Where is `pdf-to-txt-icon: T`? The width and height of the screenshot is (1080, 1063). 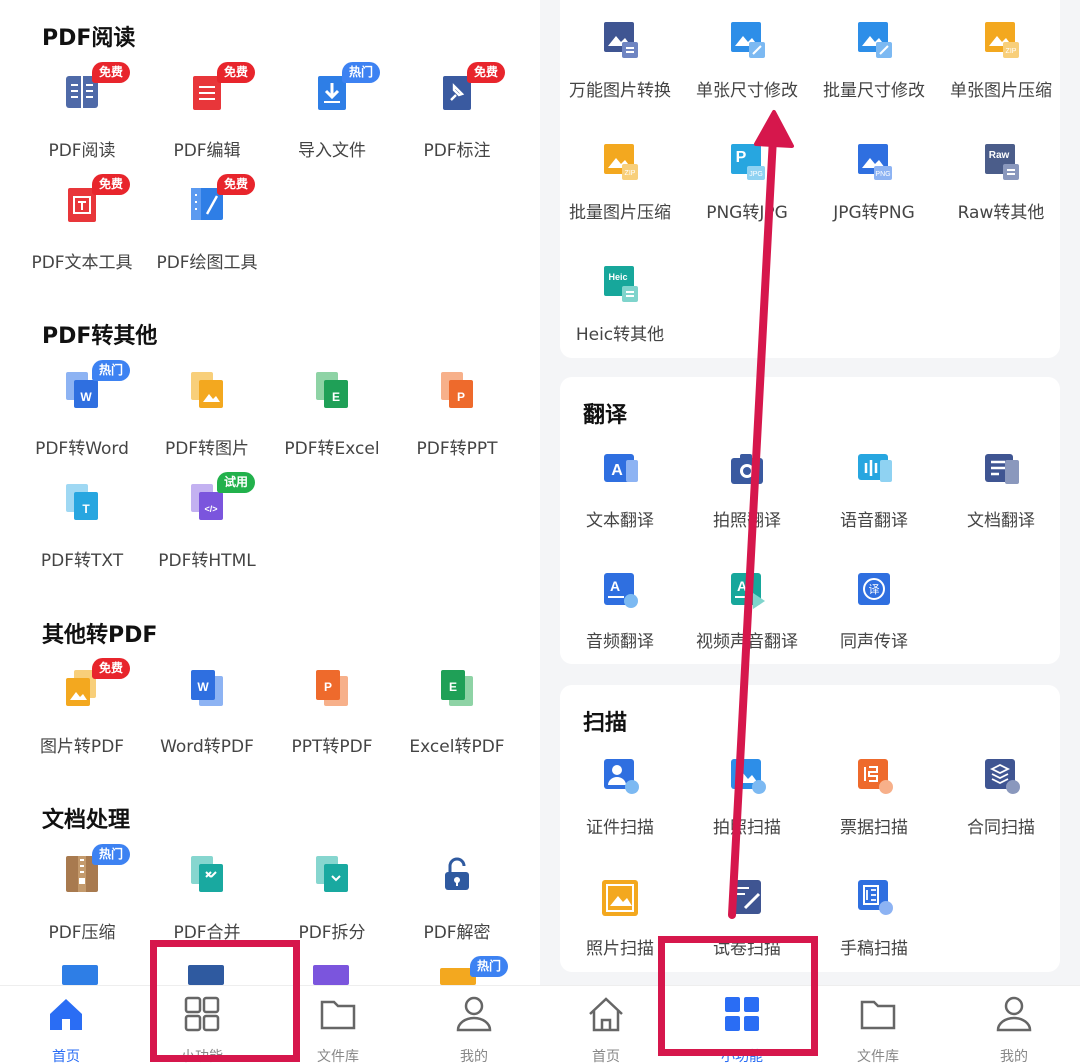 pdf-to-txt-icon: T is located at coordinates (82, 502).